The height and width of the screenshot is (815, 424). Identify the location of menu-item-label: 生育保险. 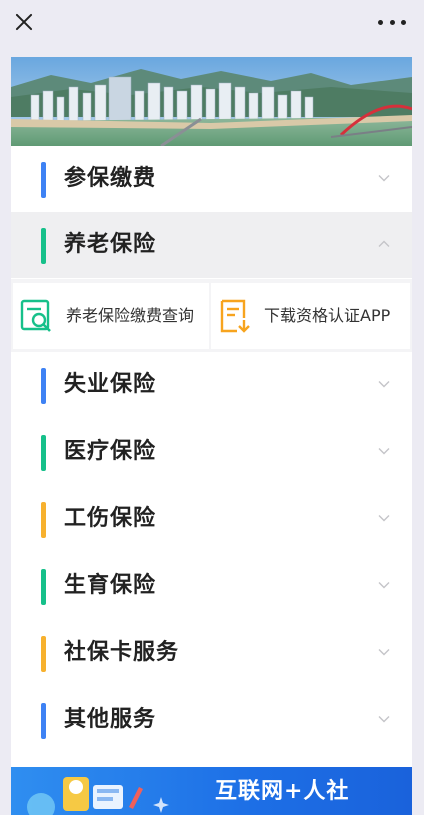
(110, 585).